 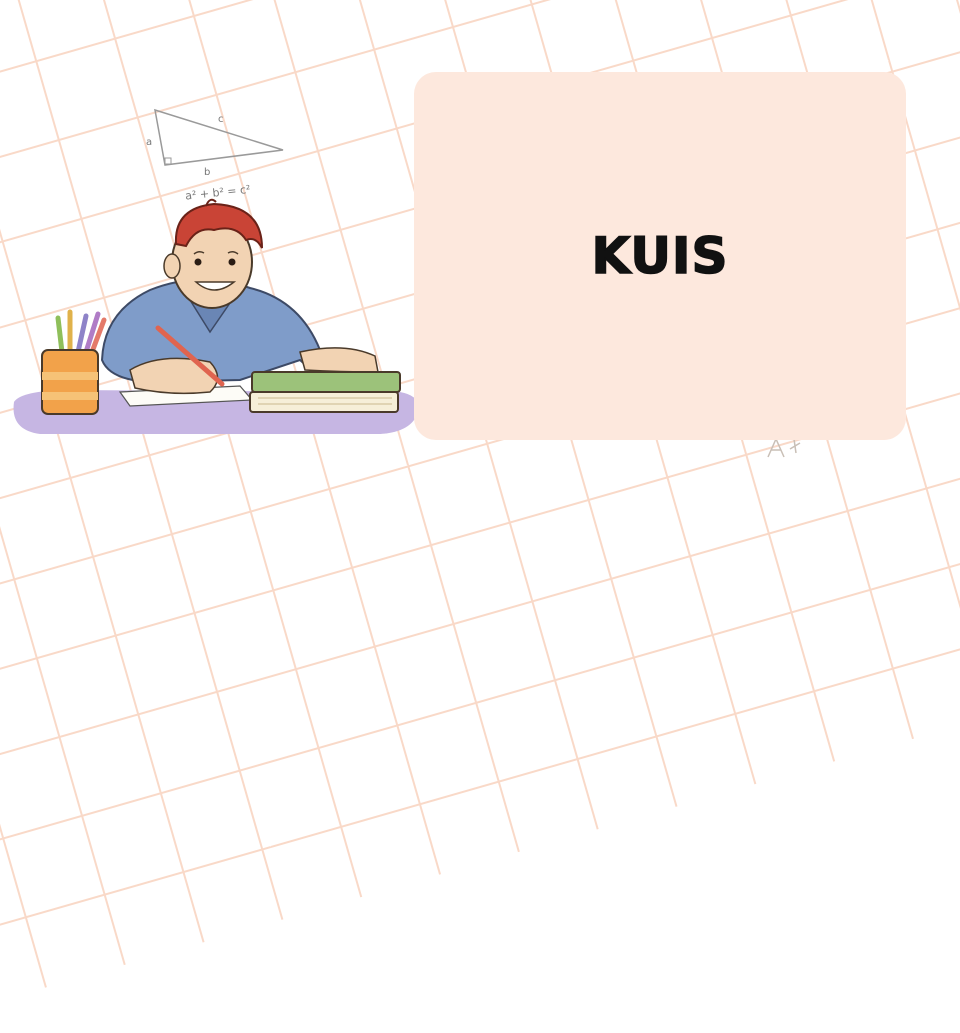 What do you see at coordinates (216, 271) in the screenshot?
I see `student-studying-illustration: a c b a² + b² = c²` at bounding box center [216, 271].